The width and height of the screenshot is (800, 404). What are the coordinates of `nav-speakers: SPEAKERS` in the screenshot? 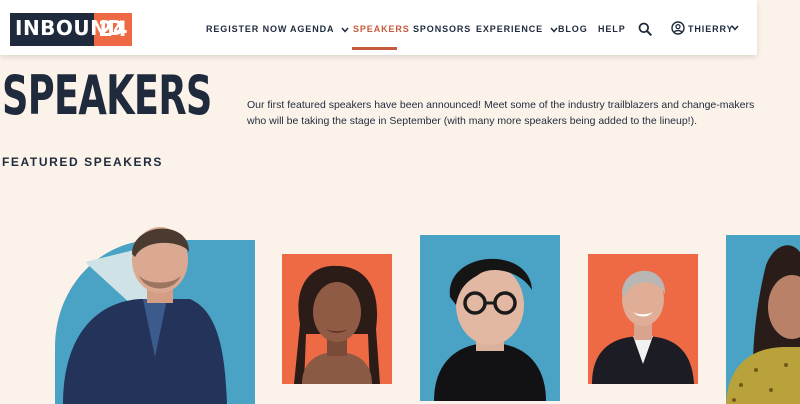 It's located at (381, 29).